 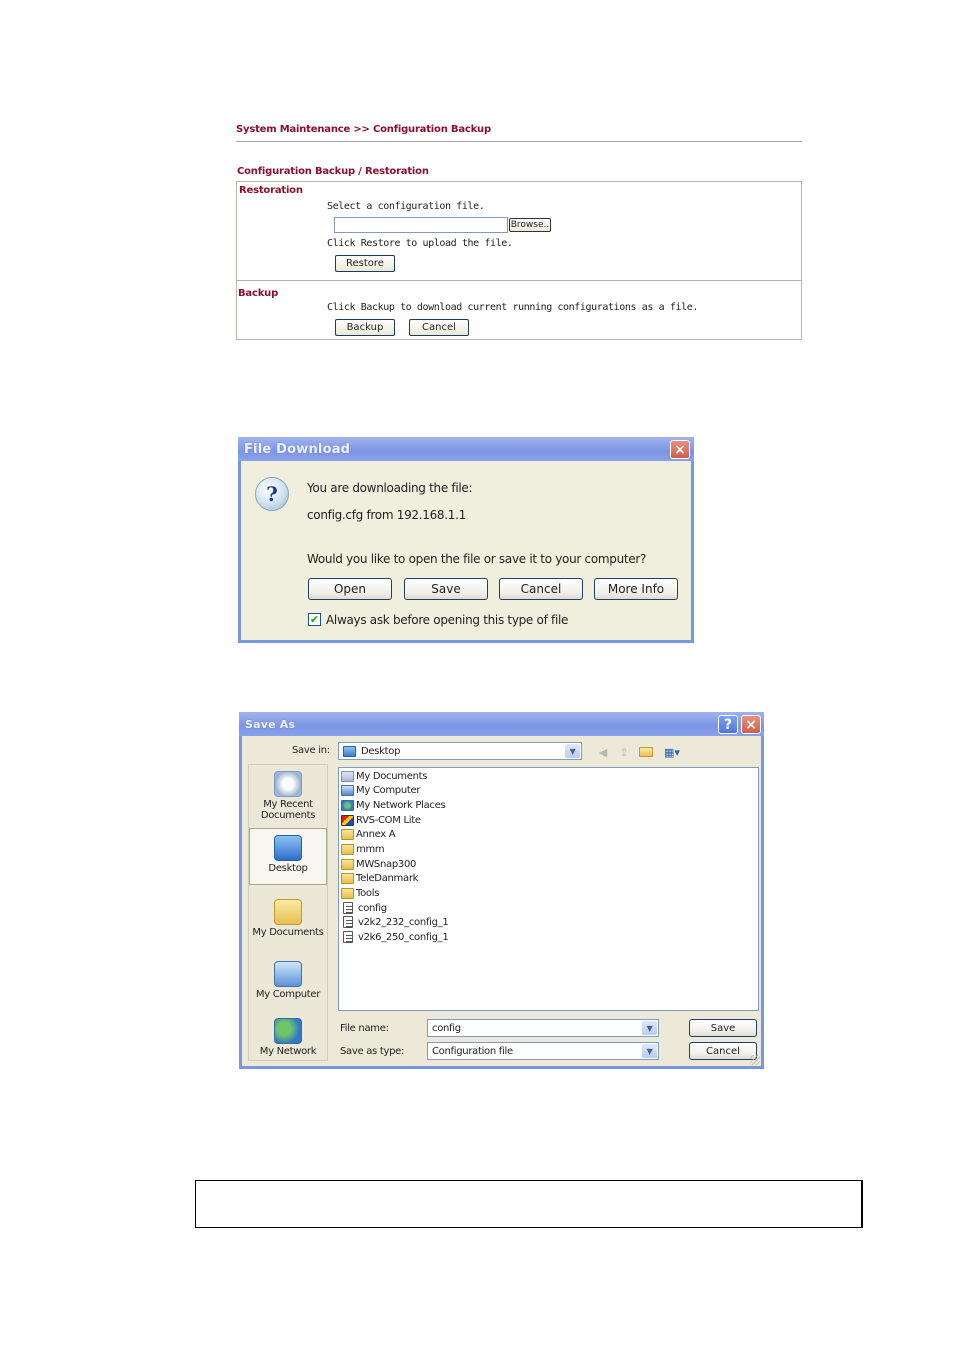 What do you see at coordinates (288, 932) in the screenshot?
I see `place-label: My Documents` at bounding box center [288, 932].